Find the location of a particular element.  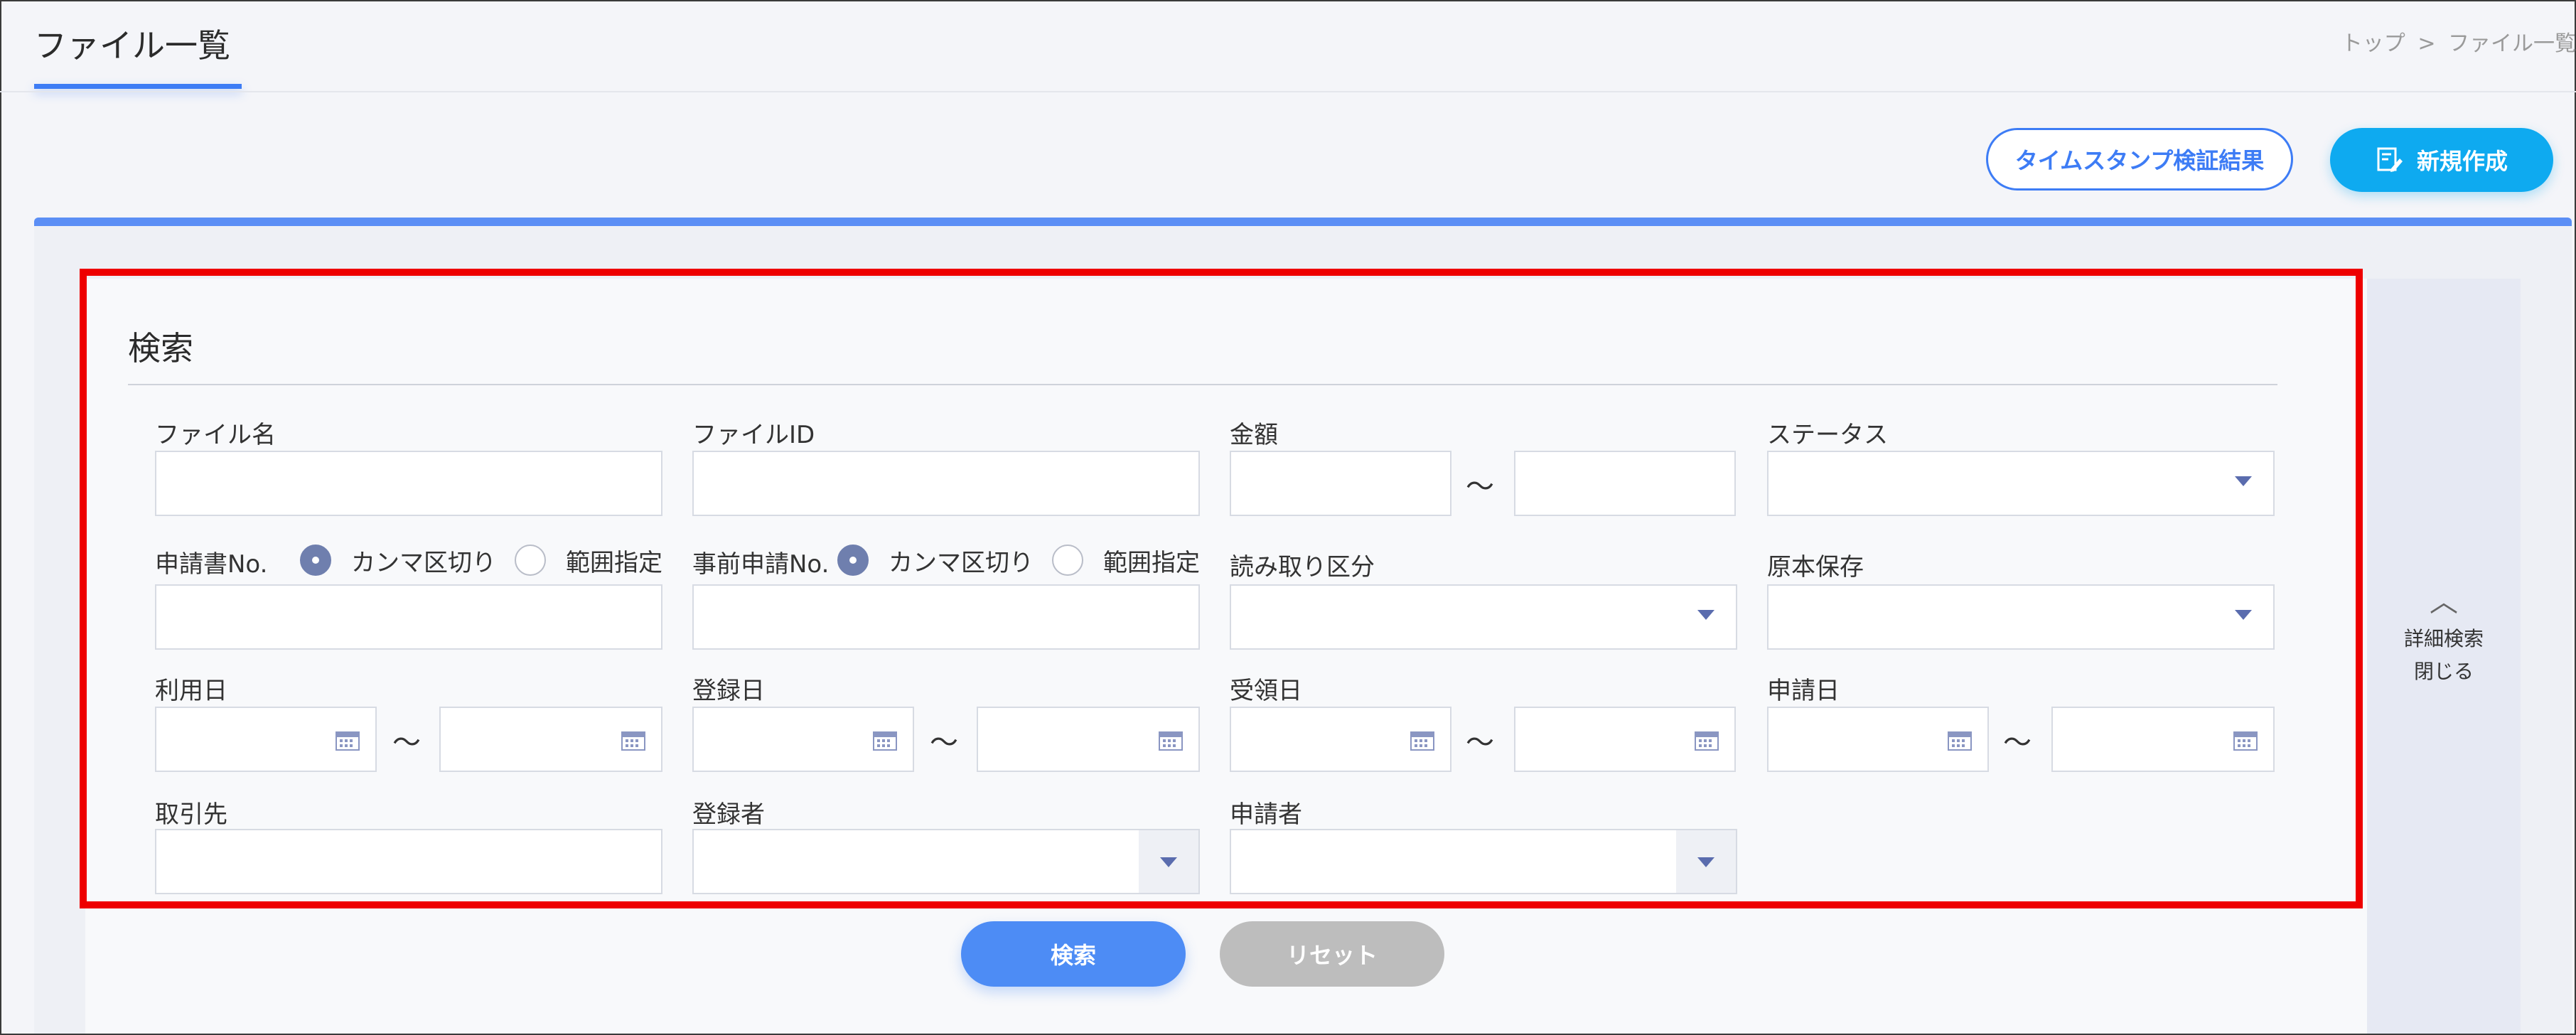

edit-document-icon is located at coordinates (2390, 159).